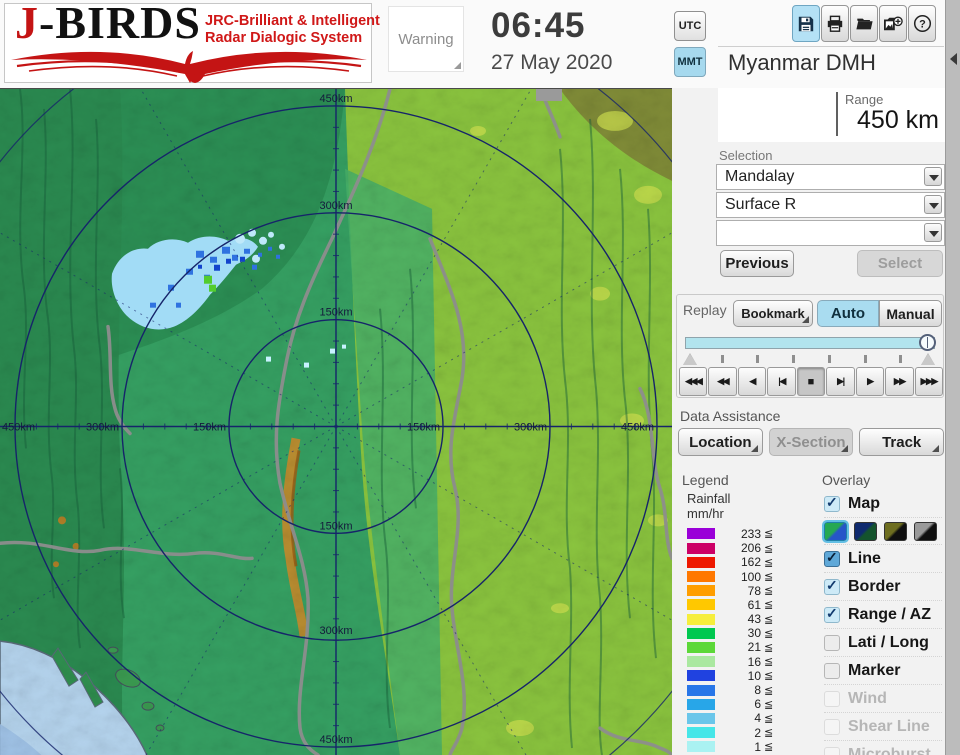 This screenshot has height=755, width=960. Describe the element at coordinates (549, 95) in the screenshot. I see `border-patch` at that location.